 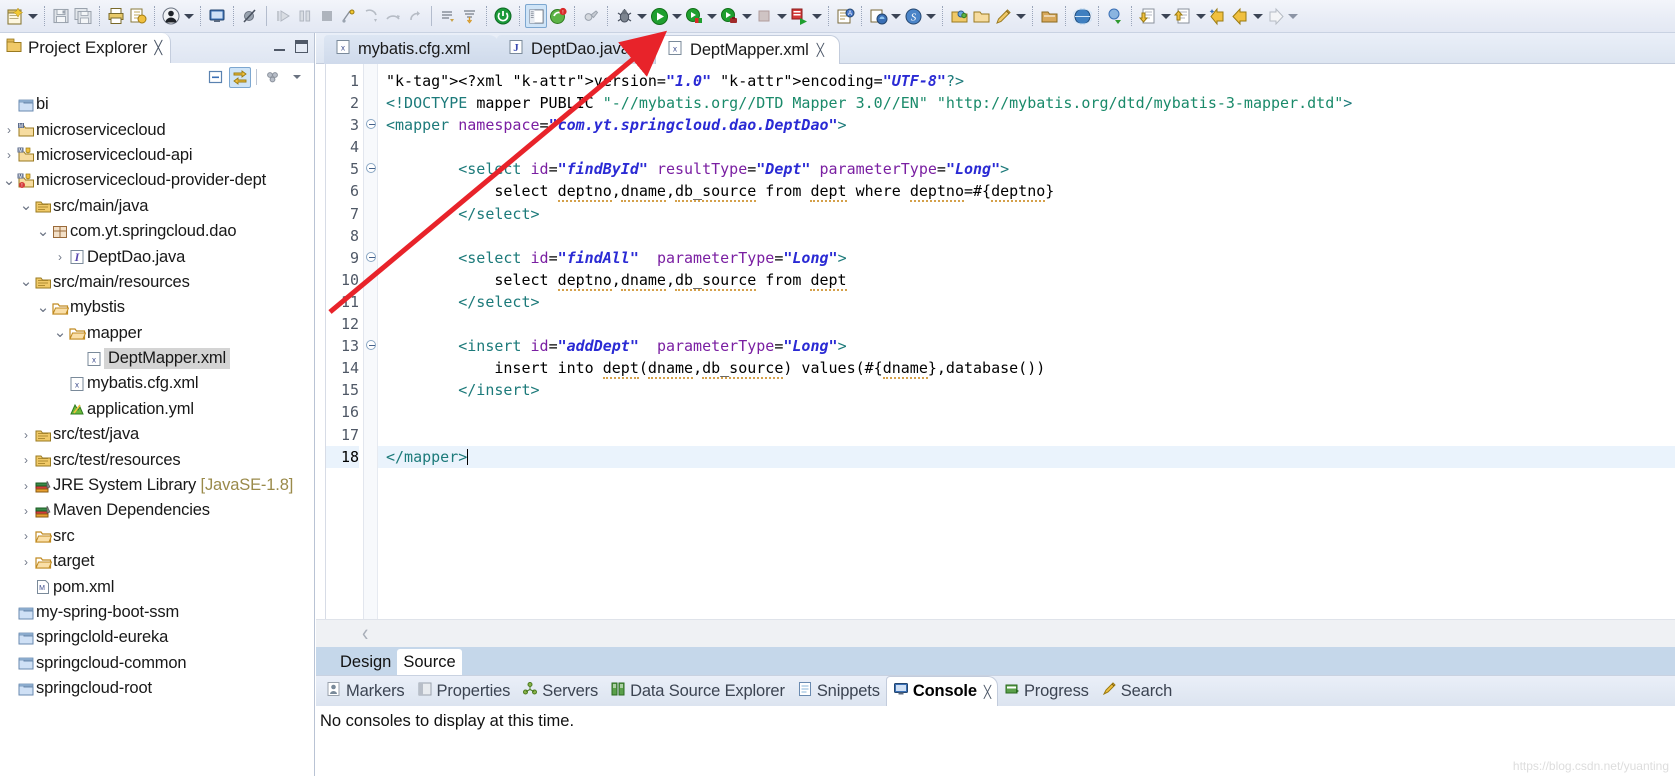 What do you see at coordinates (157, 282) in the screenshot?
I see `tree-item-src-main-resources: ⌄ src/main/resources` at bounding box center [157, 282].